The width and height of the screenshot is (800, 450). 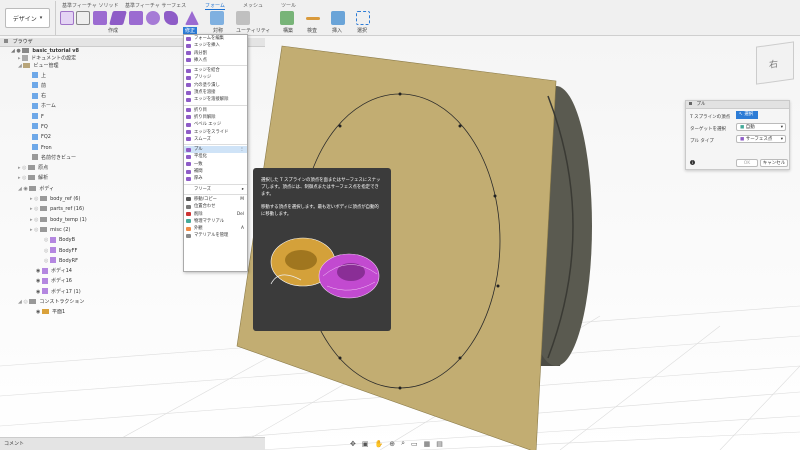 I want to click on workspace-switcher-button: デザイン ▾, so click(x=27, y=18).